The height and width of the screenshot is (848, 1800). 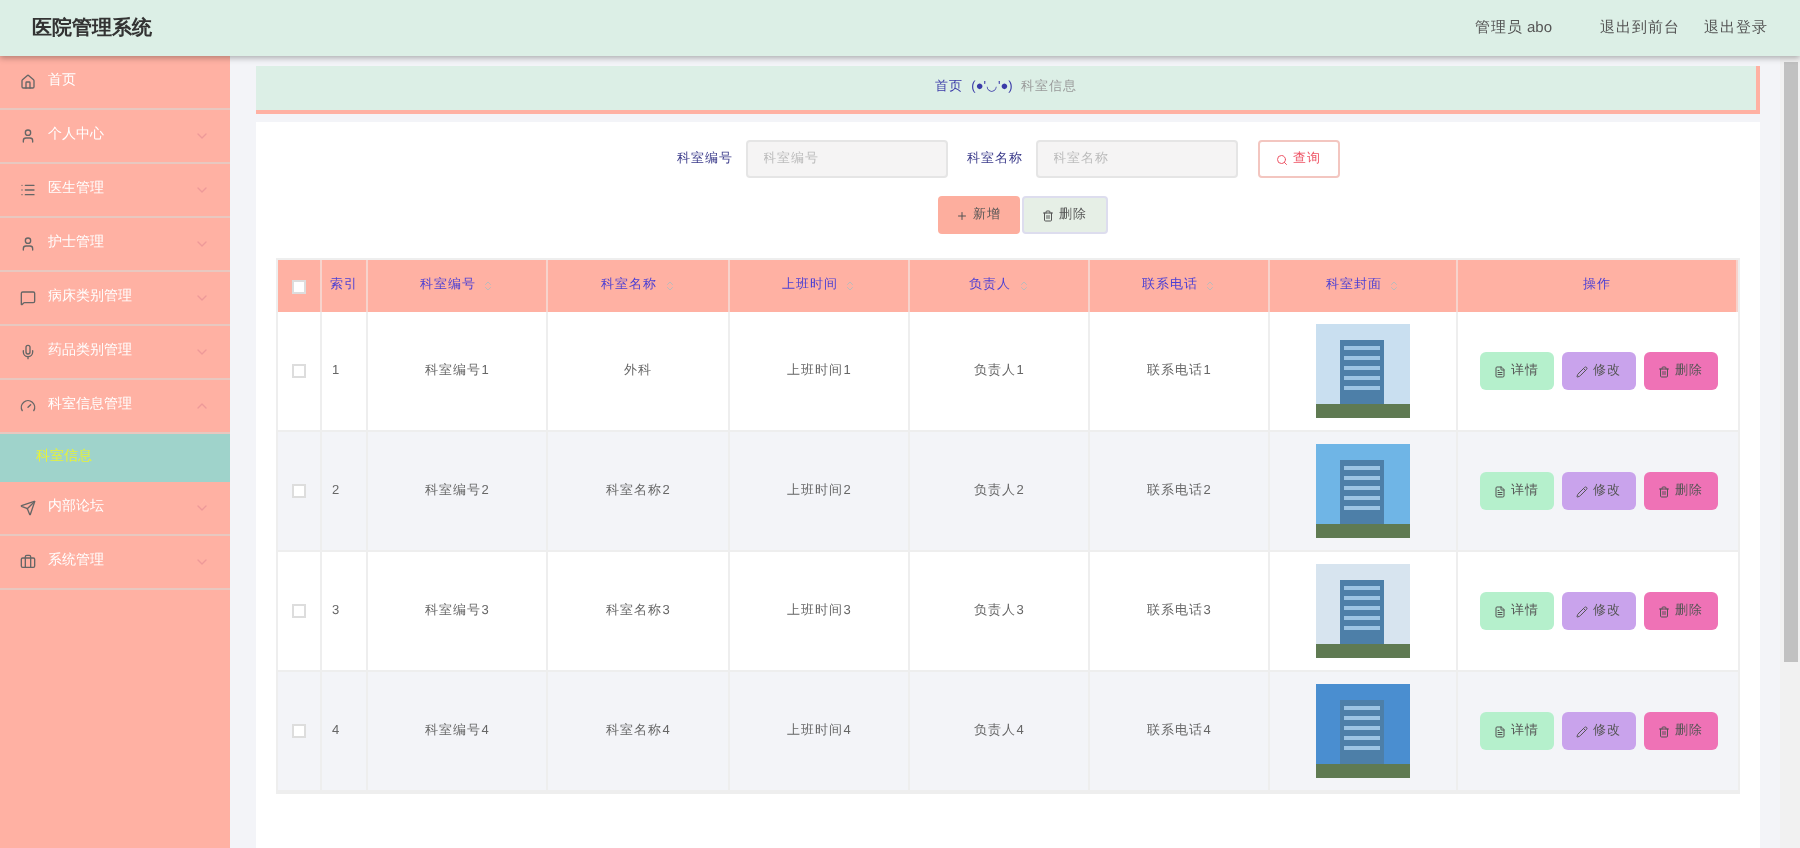 What do you see at coordinates (28, 82) in the screenshot?
I see `home-icon` at bounding box center [28, 82].